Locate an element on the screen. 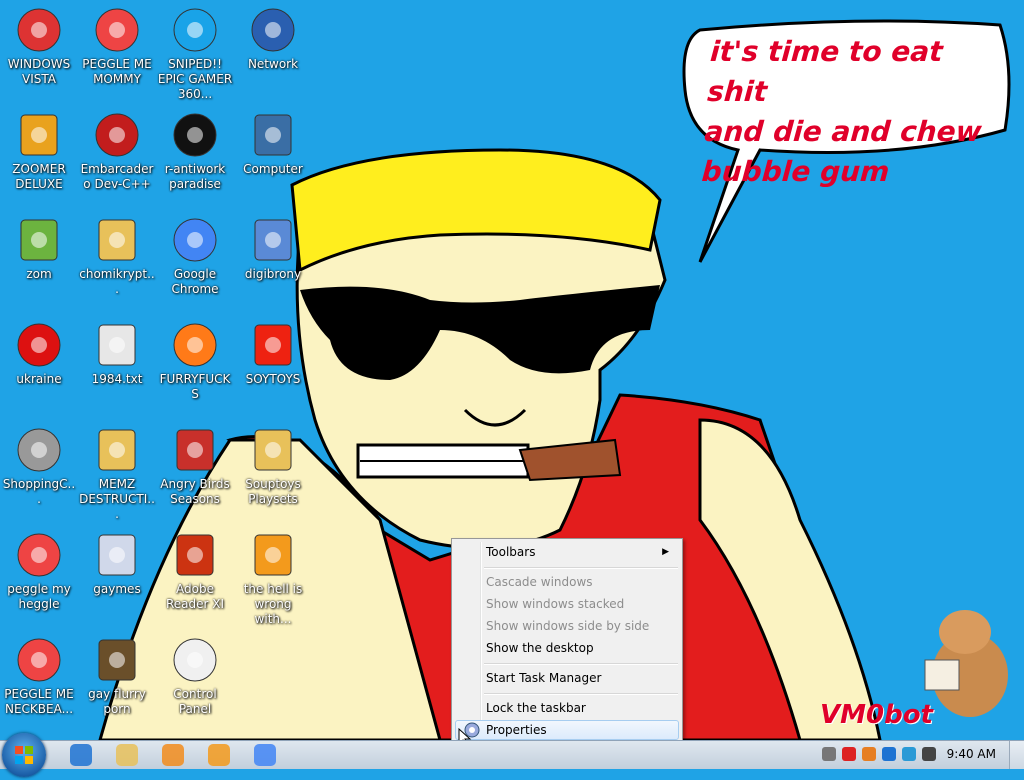 This screenshot has height=780, width=1024. desktop-icon: 1984.txt is located at coordinates (117, 351).